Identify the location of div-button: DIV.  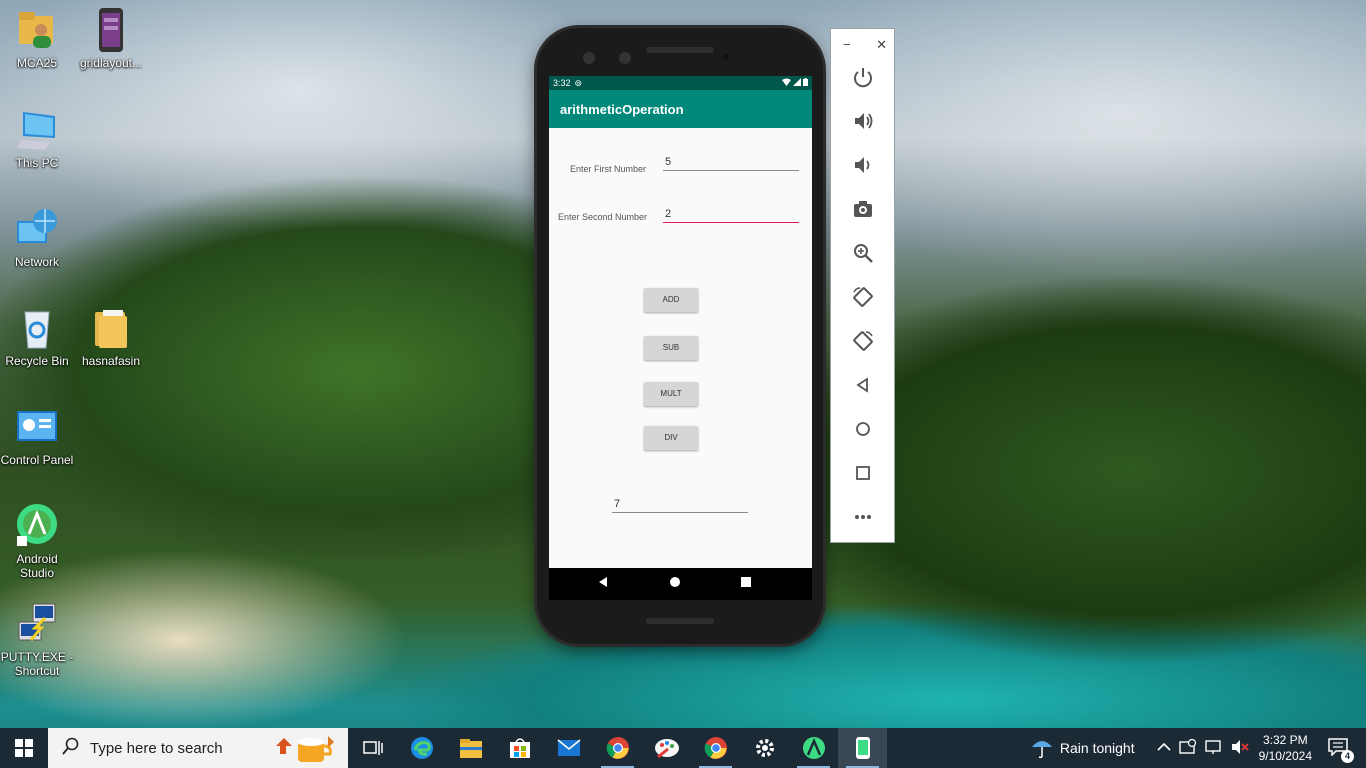
(671, 438).